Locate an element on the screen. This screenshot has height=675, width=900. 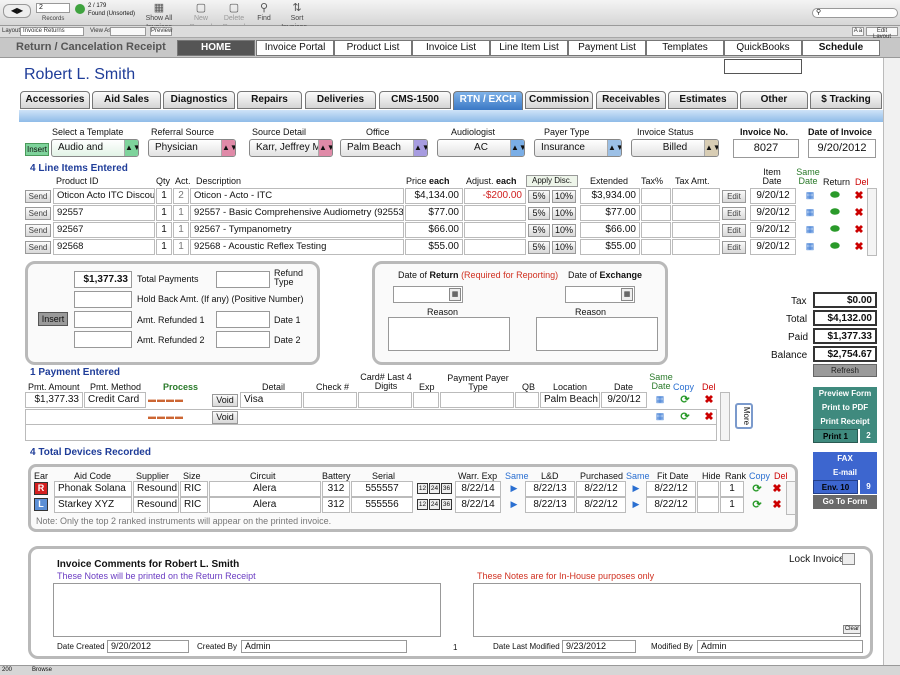
act-cell: 1 is located at coordinates (181, 230).